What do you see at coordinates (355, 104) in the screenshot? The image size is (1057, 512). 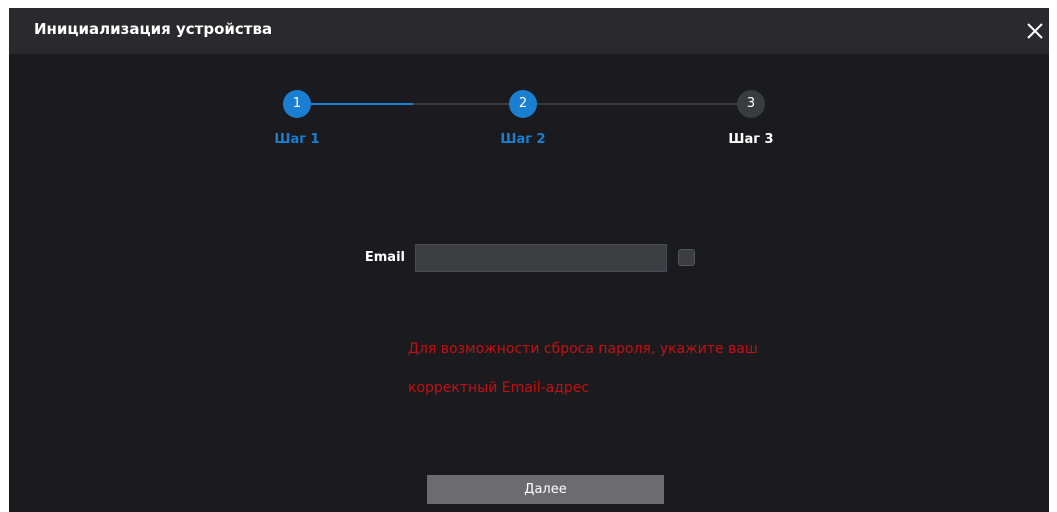 I see `step-connector-1-progress` at bounding box center [355, 104].